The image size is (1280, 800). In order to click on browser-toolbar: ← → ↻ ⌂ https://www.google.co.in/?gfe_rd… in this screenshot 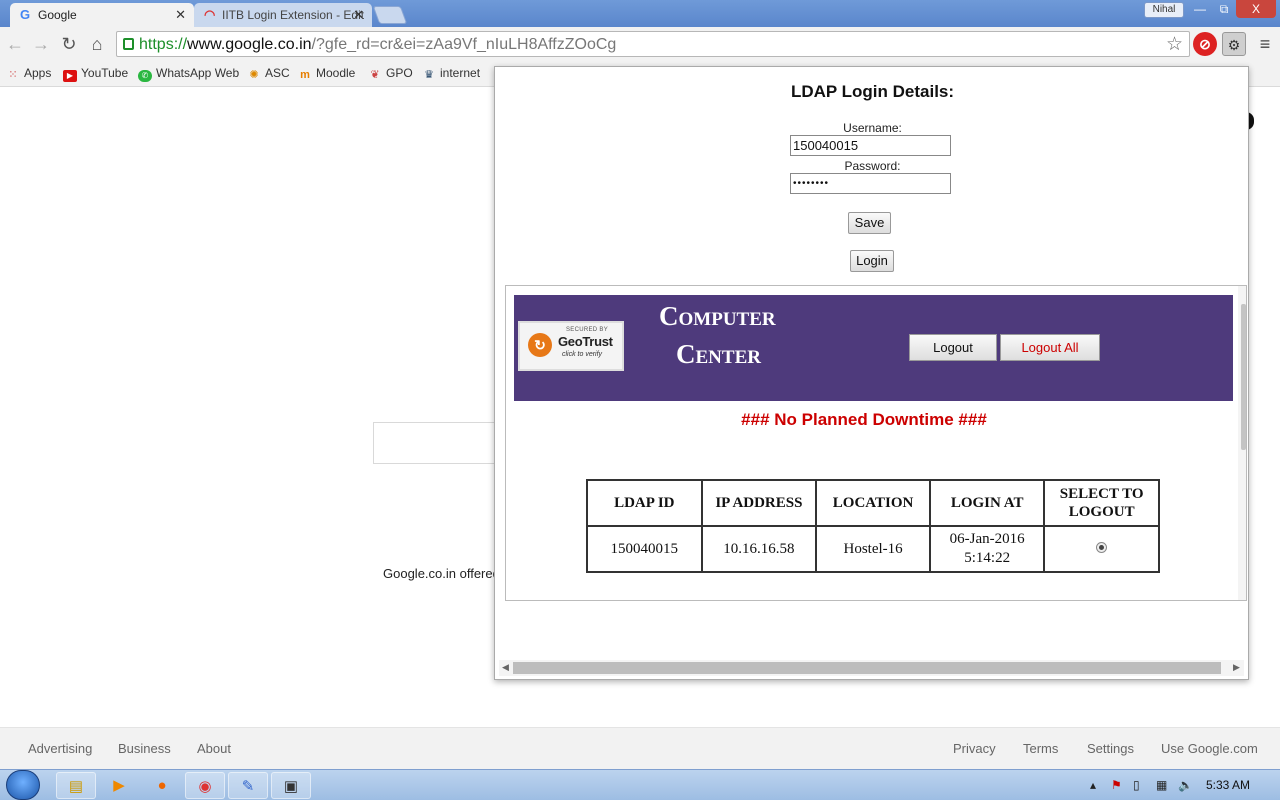, I will do `click(640, 44)`.